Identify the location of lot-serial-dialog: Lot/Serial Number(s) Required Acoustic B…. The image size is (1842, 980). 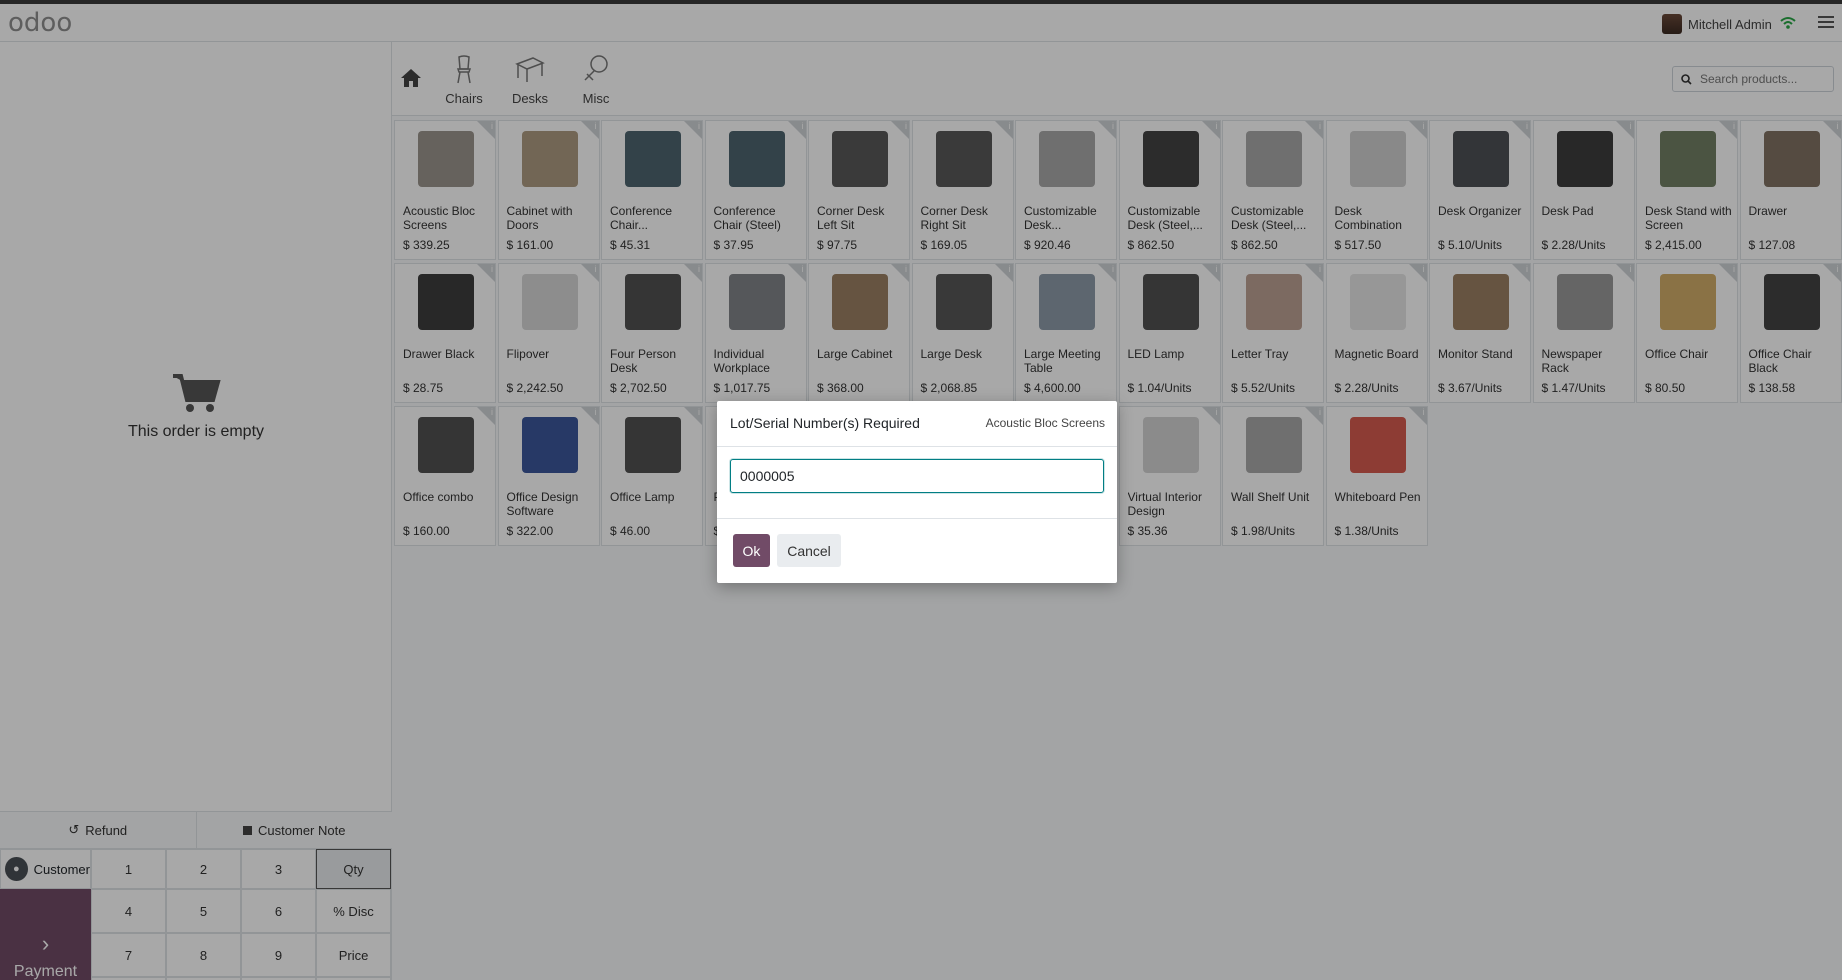
(917, 492).